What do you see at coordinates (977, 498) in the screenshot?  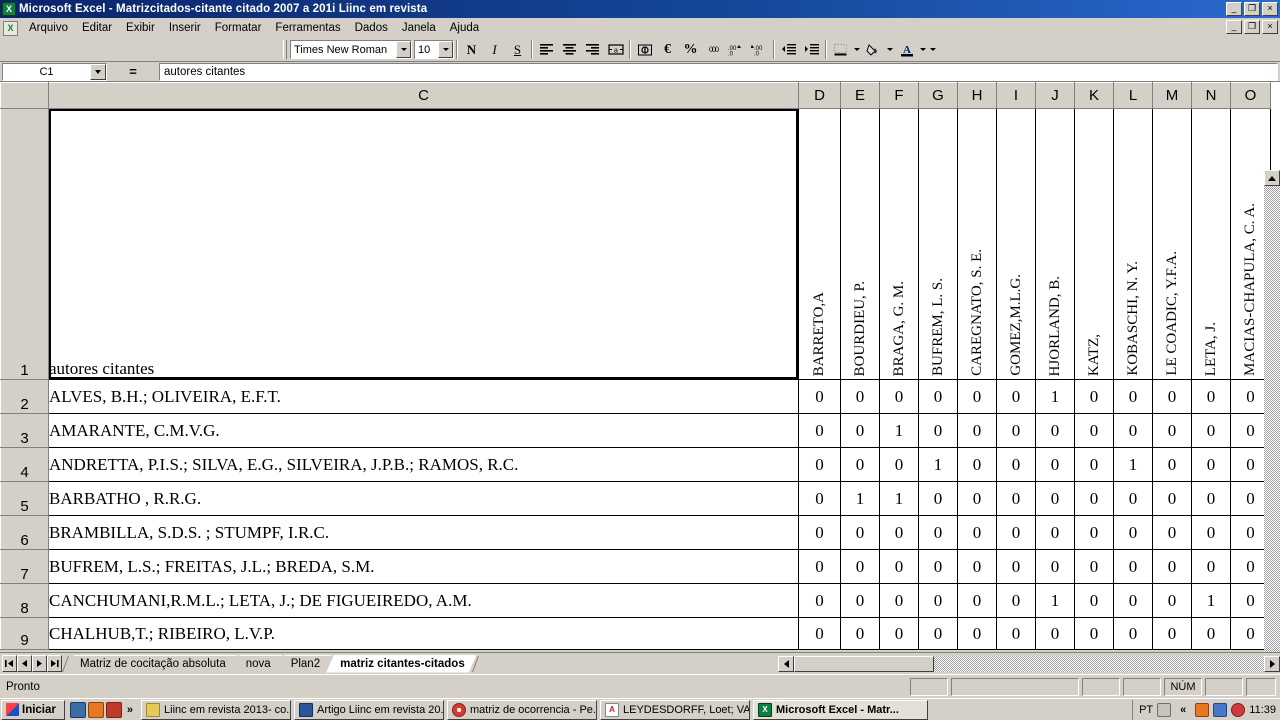 I see `cell-H5: 0` at bounding box center [977, 498].